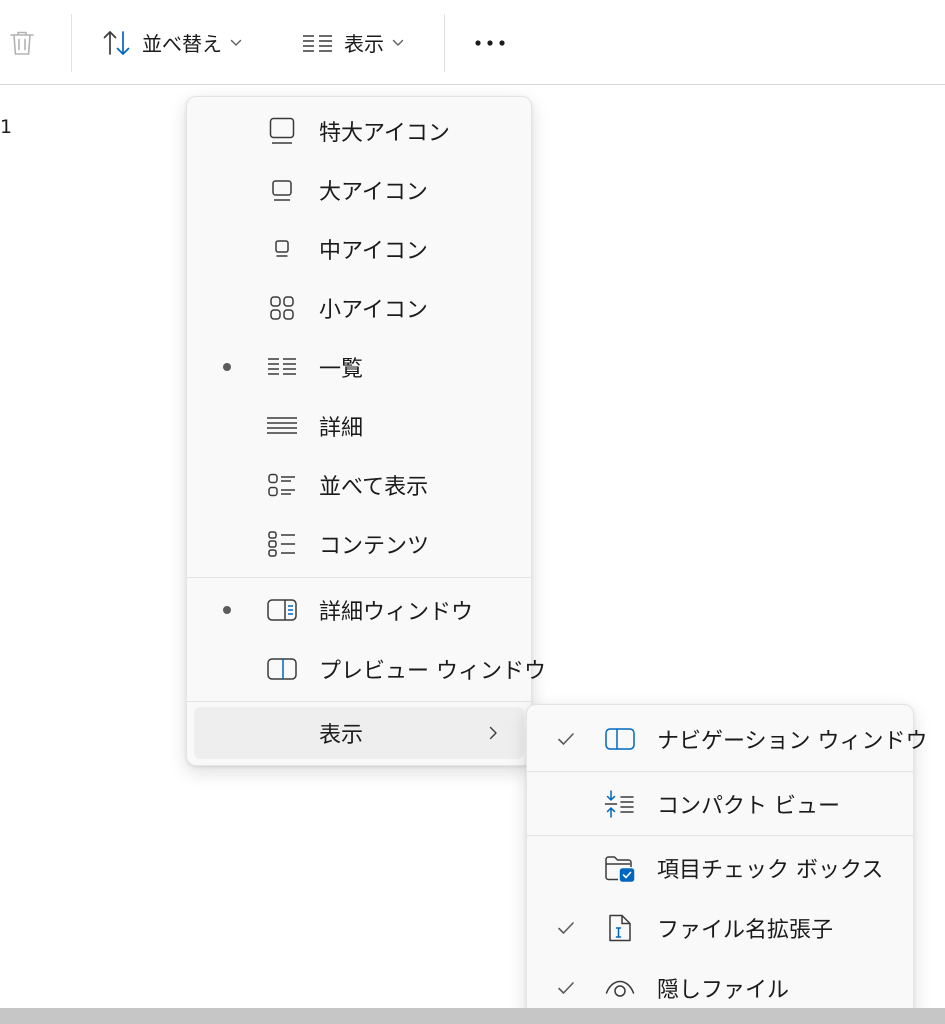 Image resolution: width=945 pixels, height=1024 pixels. I want to click on menu-item-label: 並べて表示, so click(374, 487).